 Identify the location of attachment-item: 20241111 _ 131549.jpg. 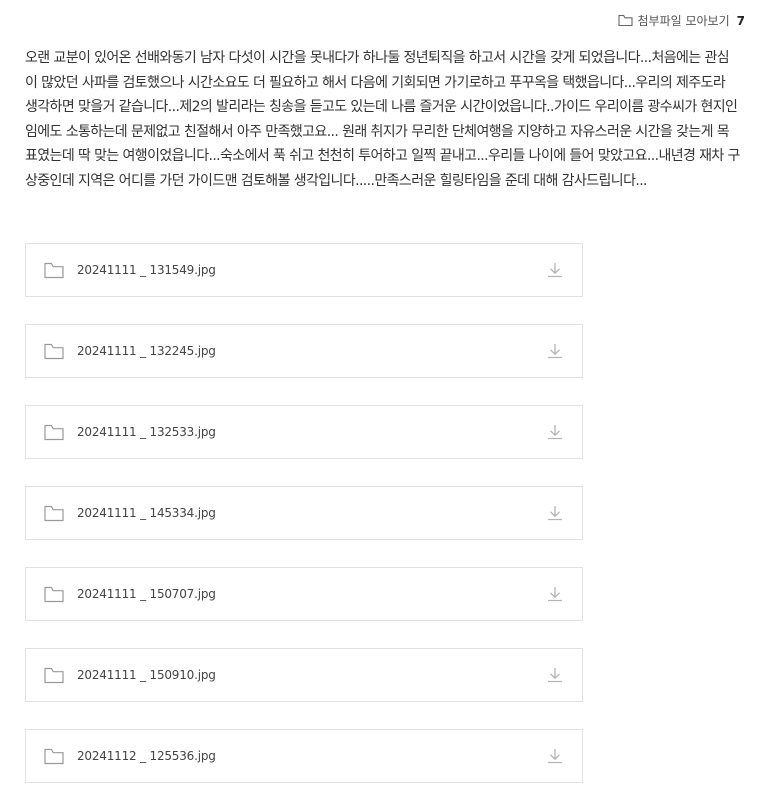
(304, 270).